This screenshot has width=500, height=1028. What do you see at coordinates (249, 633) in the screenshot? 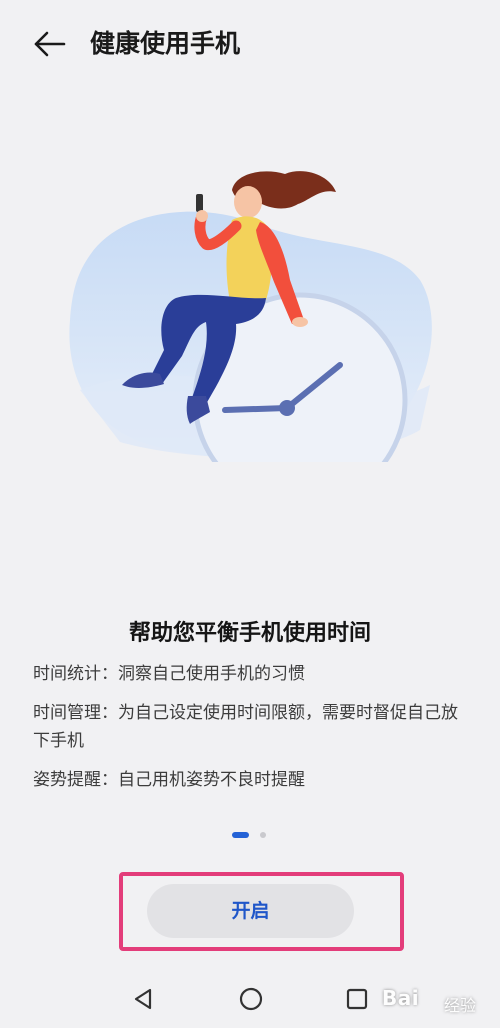
I see `intro-headline: 帮助您平衡手机使用时间` at bounding box center [249, 633].